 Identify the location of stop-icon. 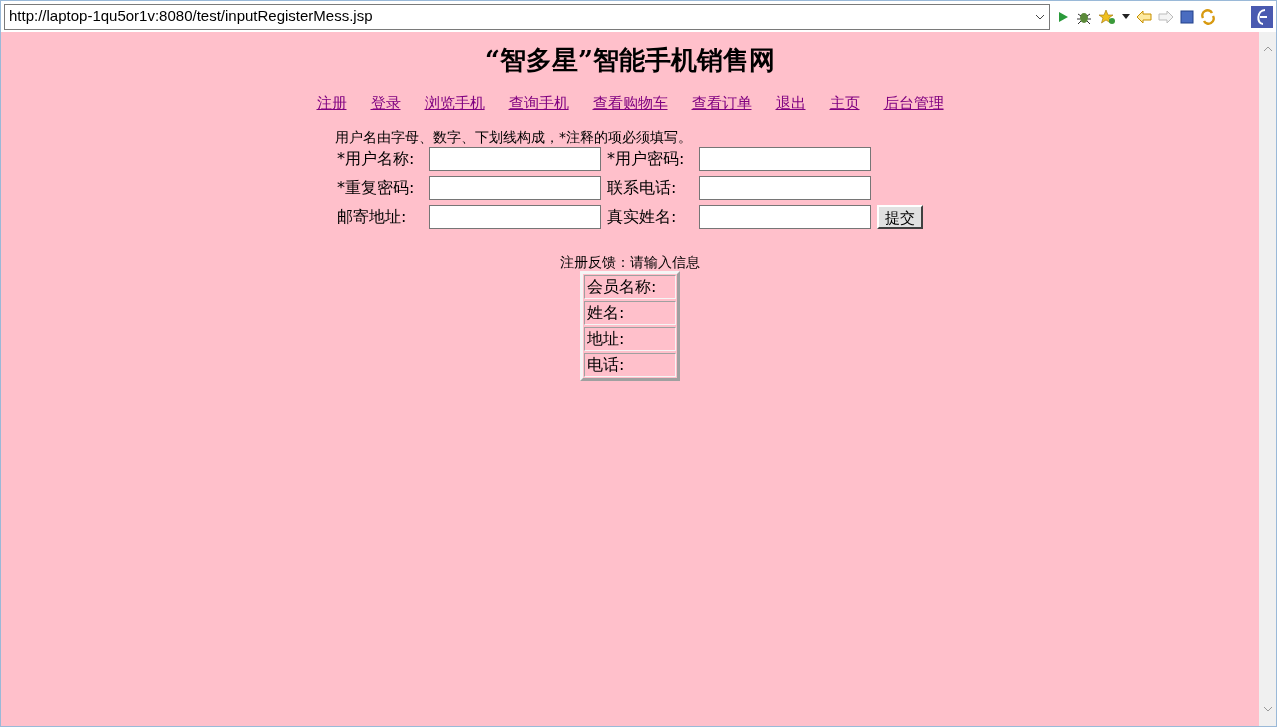
(1187, 16).